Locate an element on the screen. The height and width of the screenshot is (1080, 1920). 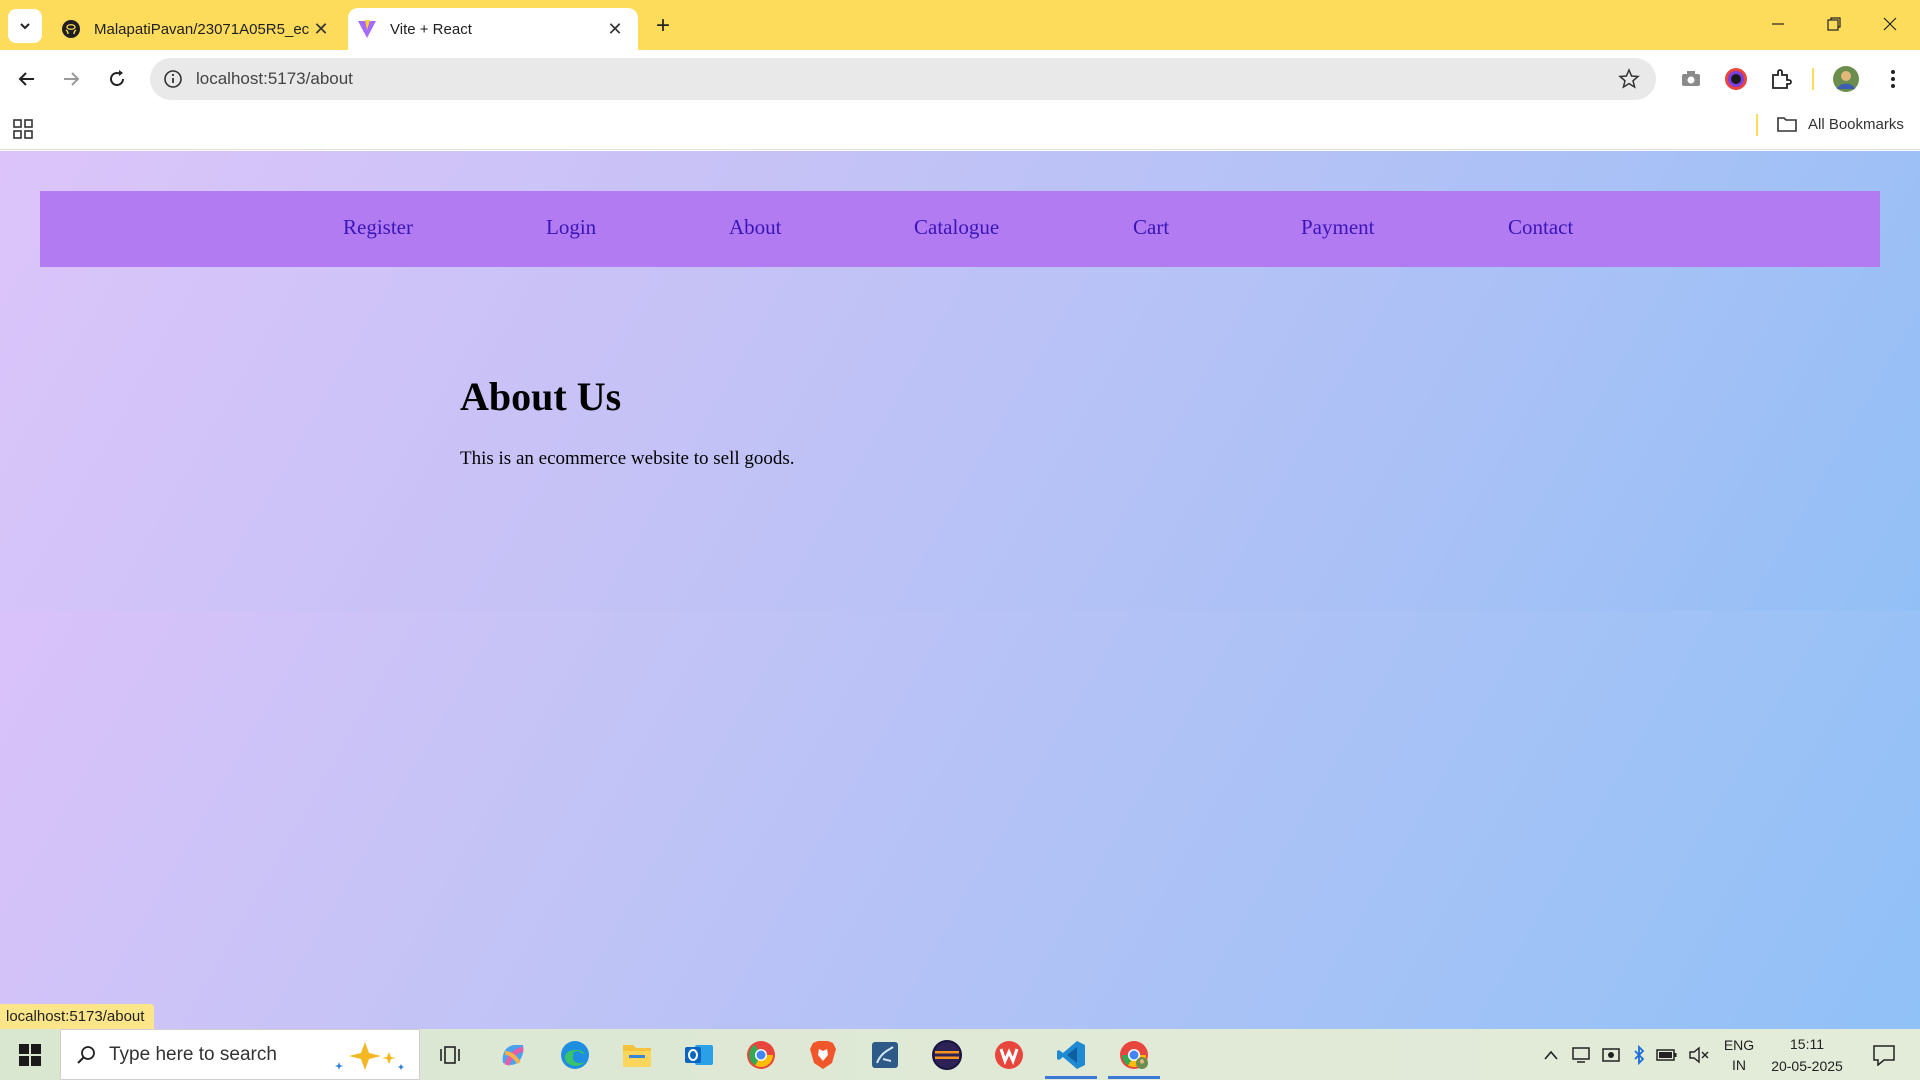
arrow-left-icon is located at coordinates (26, 79).